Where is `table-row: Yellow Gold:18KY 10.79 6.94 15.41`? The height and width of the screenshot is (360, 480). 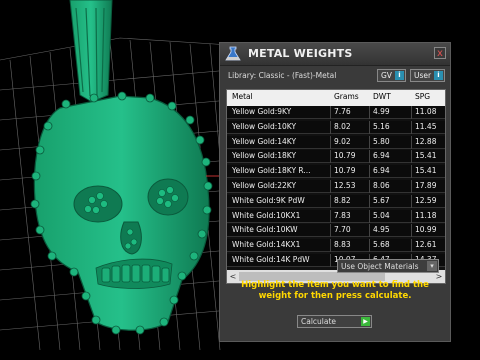
table-row: Yellow Gold:18KY 10.79 6.94 15.41 is located at coordinates (336, 157).